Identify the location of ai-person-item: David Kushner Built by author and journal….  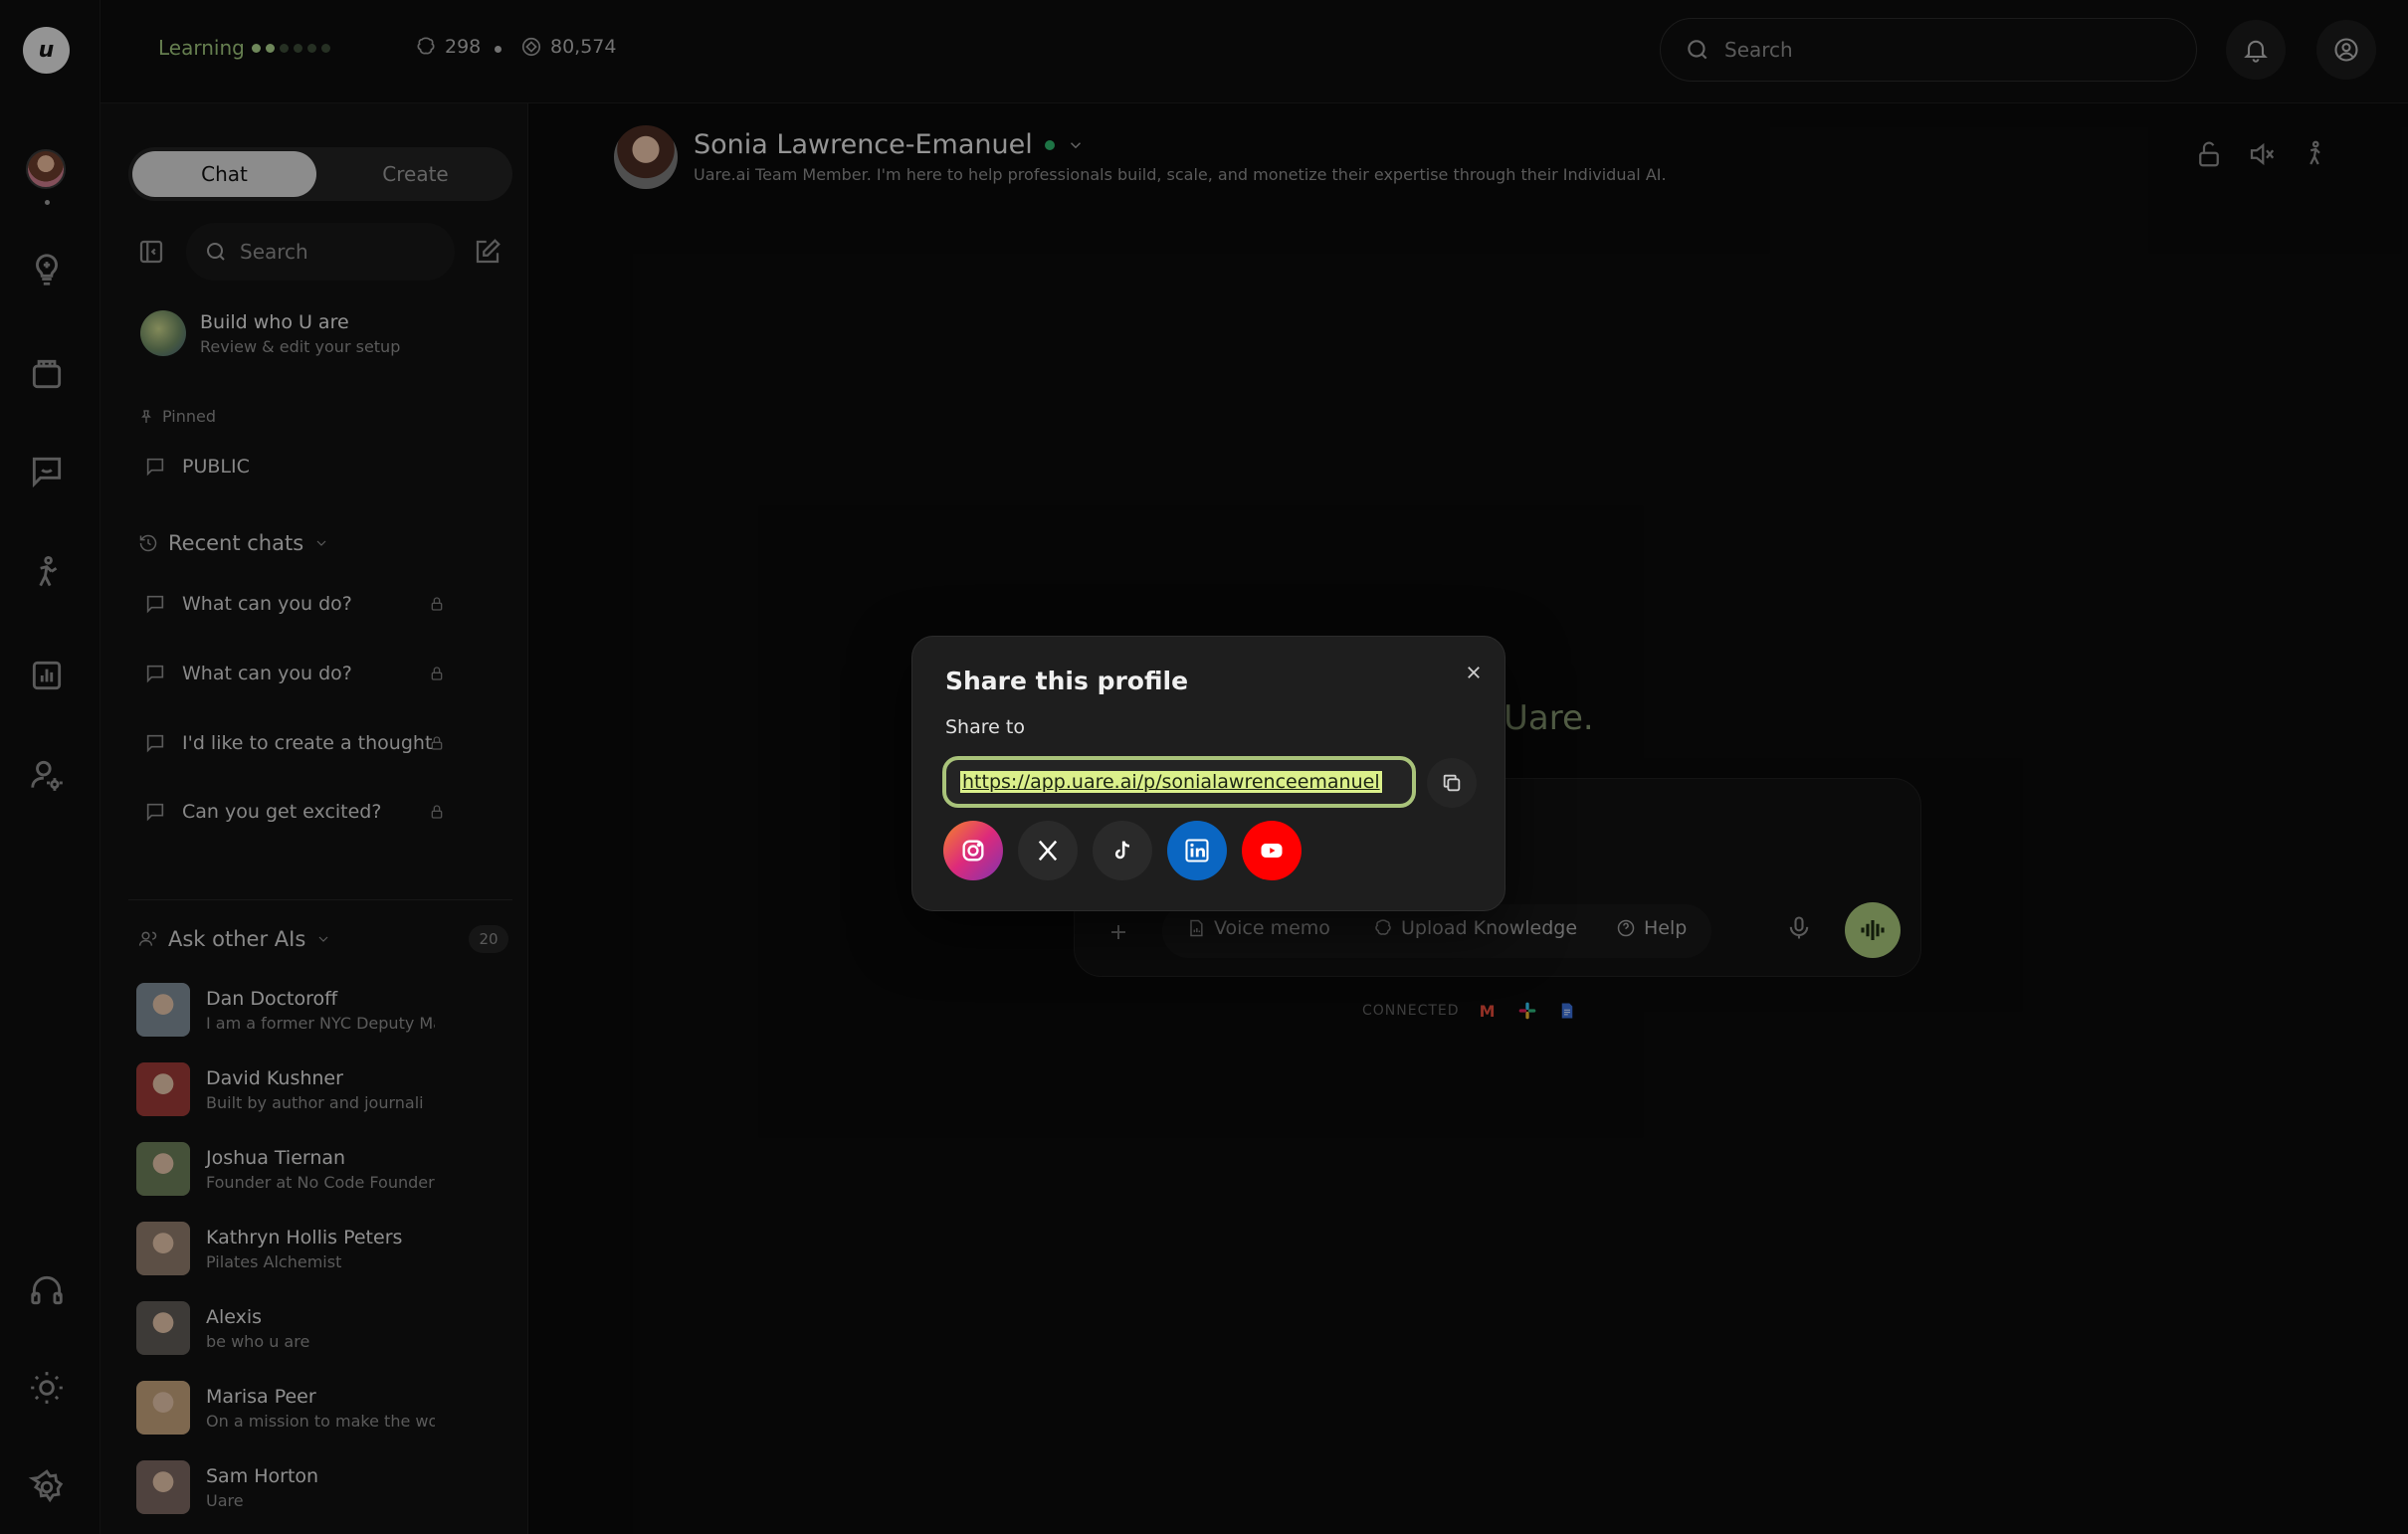
(286, 1089).